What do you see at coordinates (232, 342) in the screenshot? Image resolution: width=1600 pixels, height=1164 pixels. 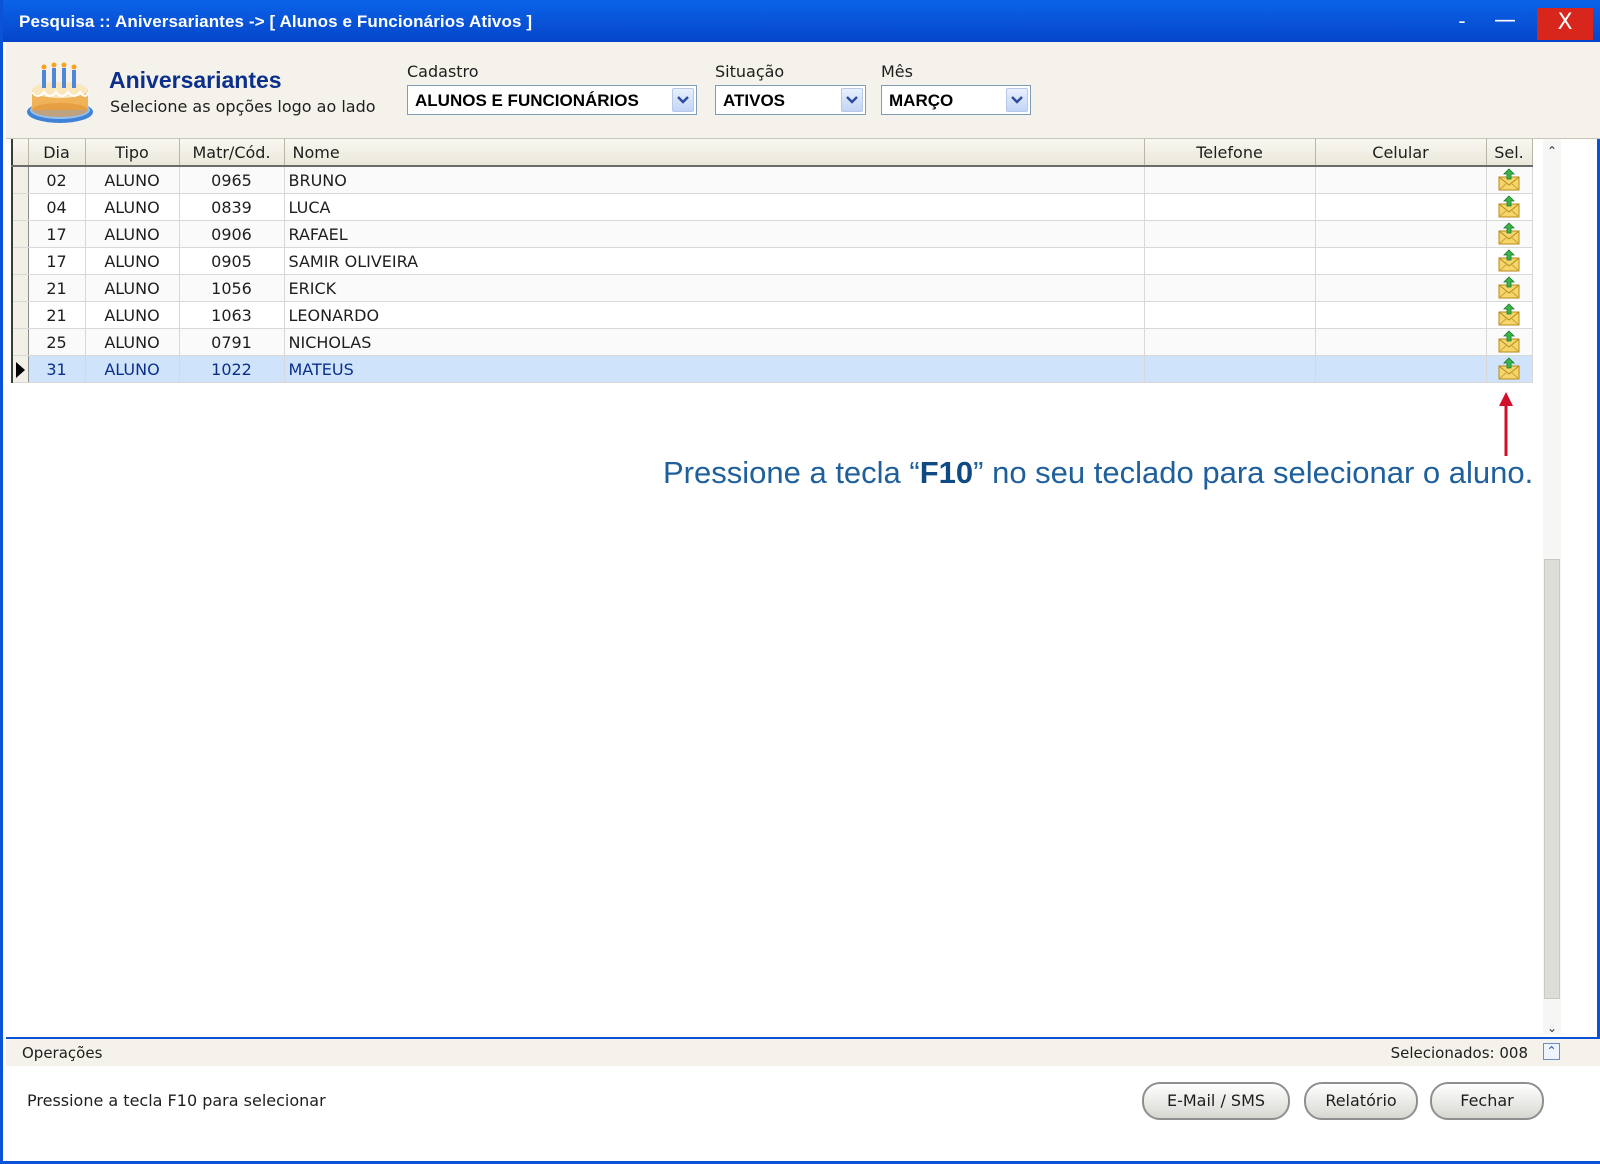 I see `cell-matr: 0791` at bounding box center [232, 342].